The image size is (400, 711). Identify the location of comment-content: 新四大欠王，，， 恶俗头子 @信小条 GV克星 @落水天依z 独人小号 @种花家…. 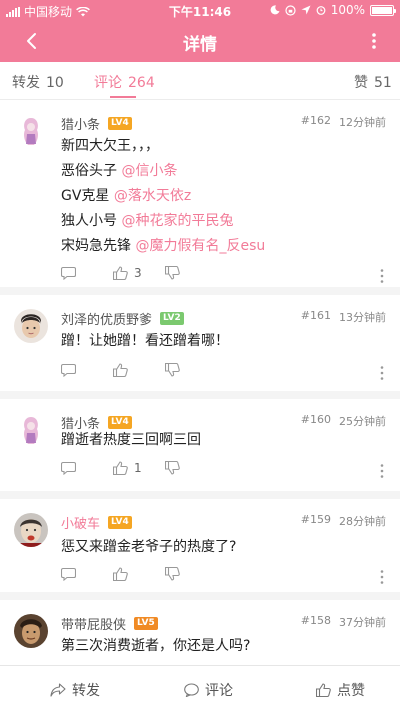
(163, 196).